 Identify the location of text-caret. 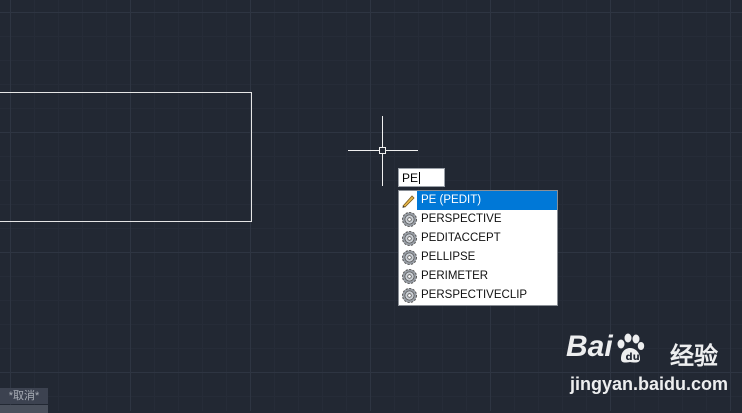
(420, 178).